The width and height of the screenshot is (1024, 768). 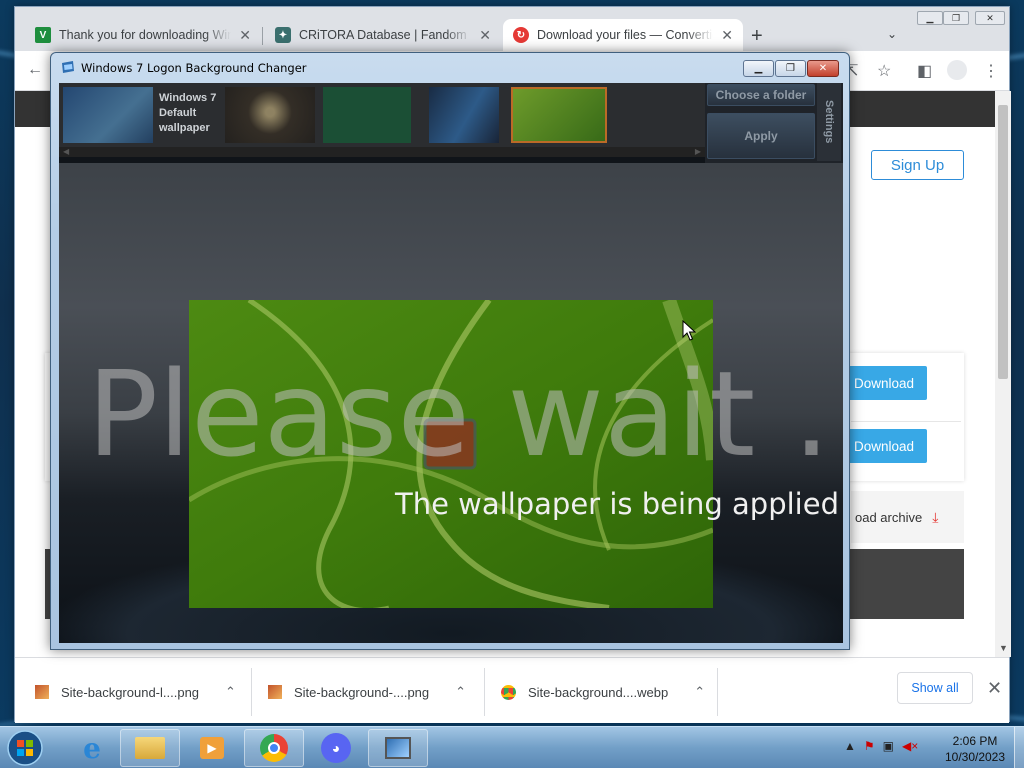 I want to click on tab-critora: ✦ CRiTORA Database | Fandom ✕, so click(x=383, y=35).